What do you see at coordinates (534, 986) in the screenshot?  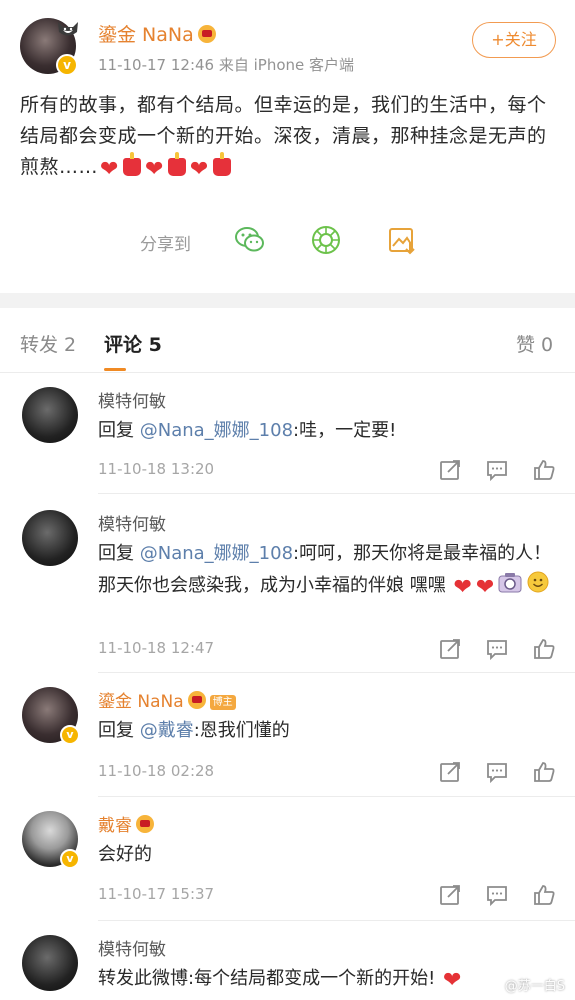 I see `watermark: @苏一白S` at bounding box center [534, 986].